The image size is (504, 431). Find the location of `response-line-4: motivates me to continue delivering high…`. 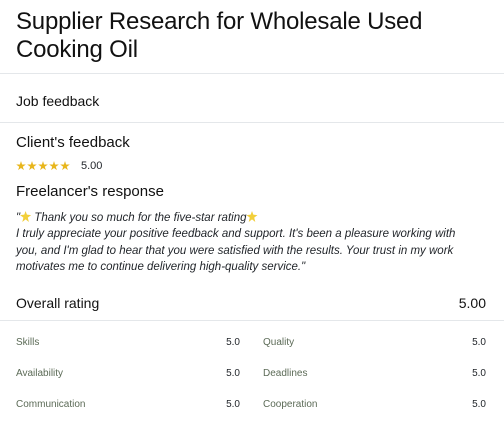

response-line-4: motivates me to continue delivering high… is located at coordinates (161, 267).